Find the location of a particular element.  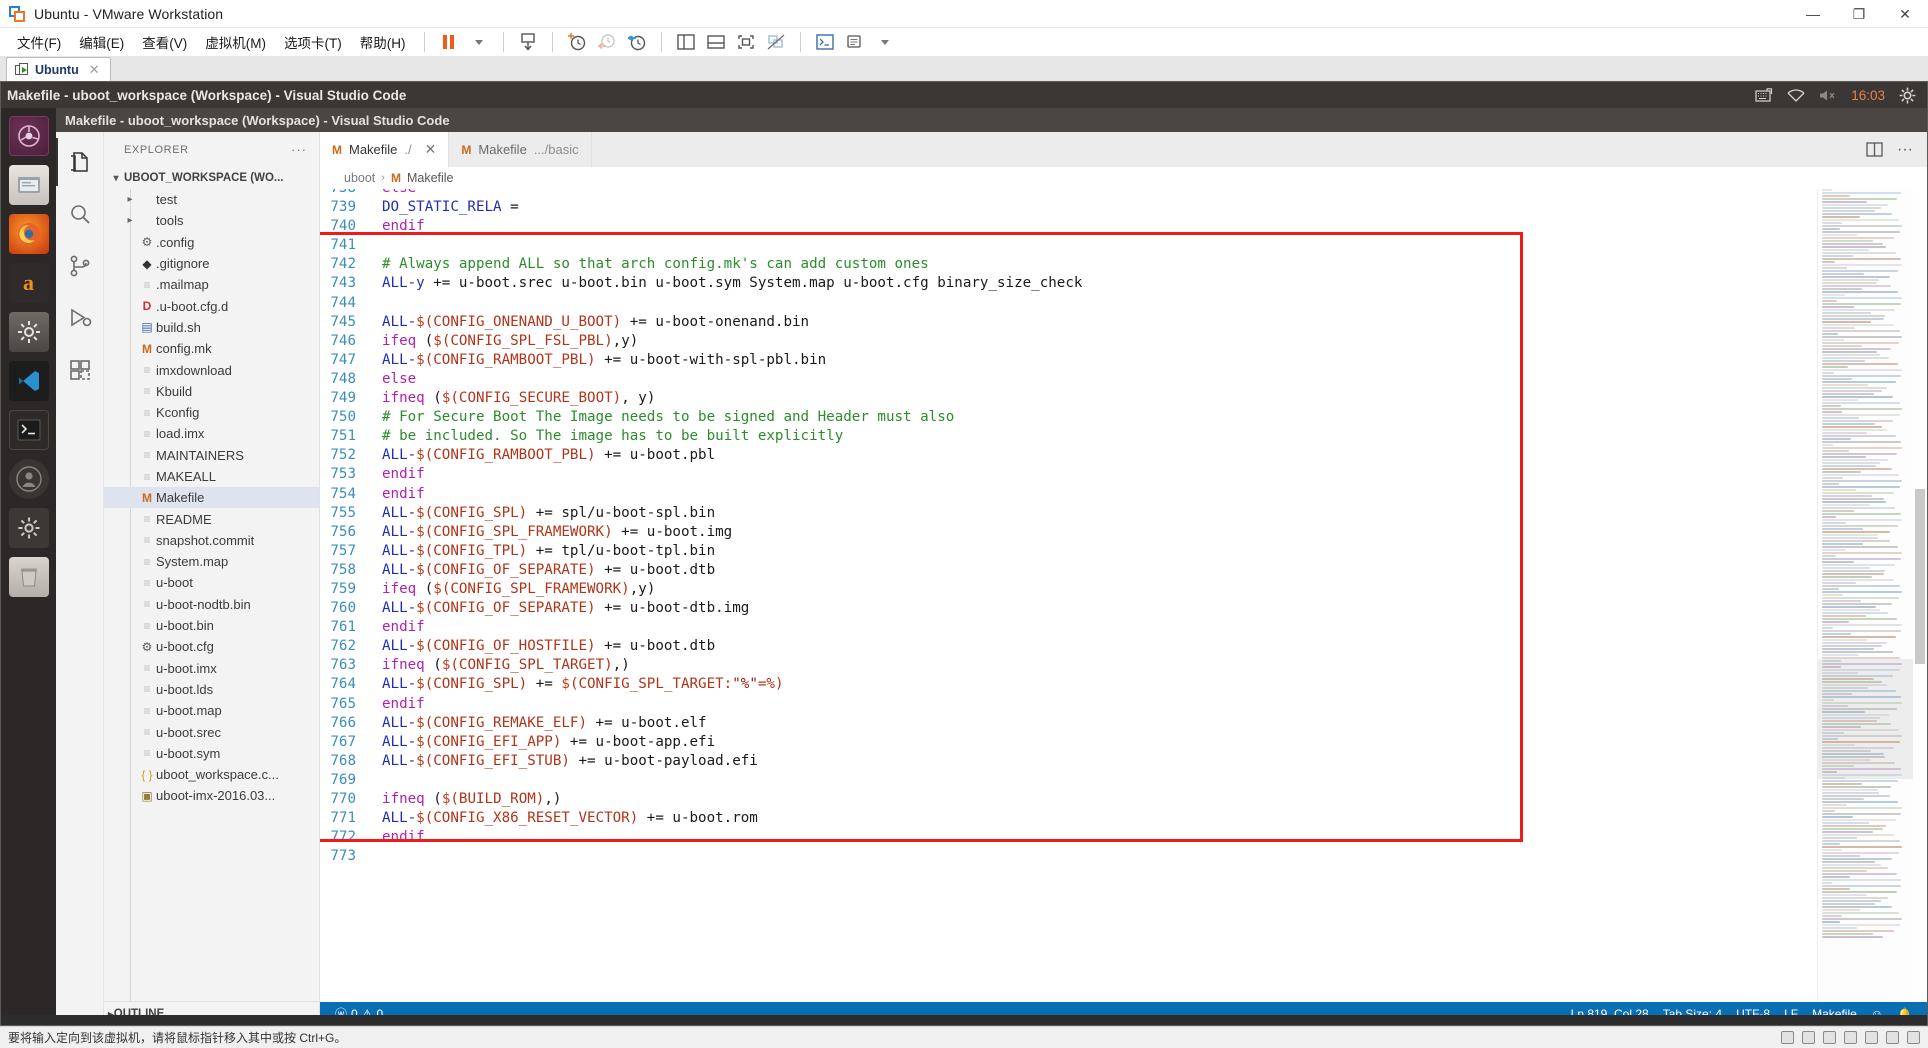

usb-indicator-icon is located at coordinates (1850, 1037).